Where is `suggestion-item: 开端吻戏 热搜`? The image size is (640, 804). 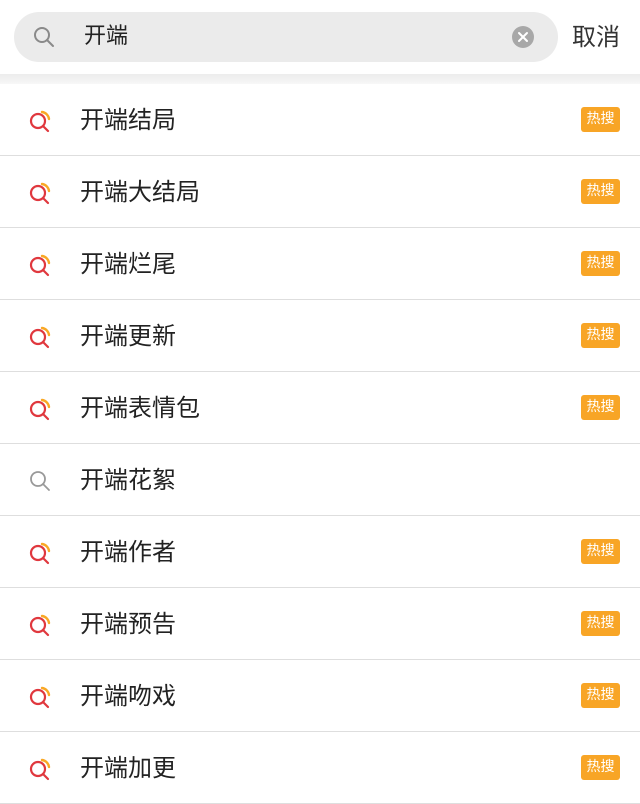 suggestion-item: 开端吻戏 热搜 is located at coordinates (320, 696).